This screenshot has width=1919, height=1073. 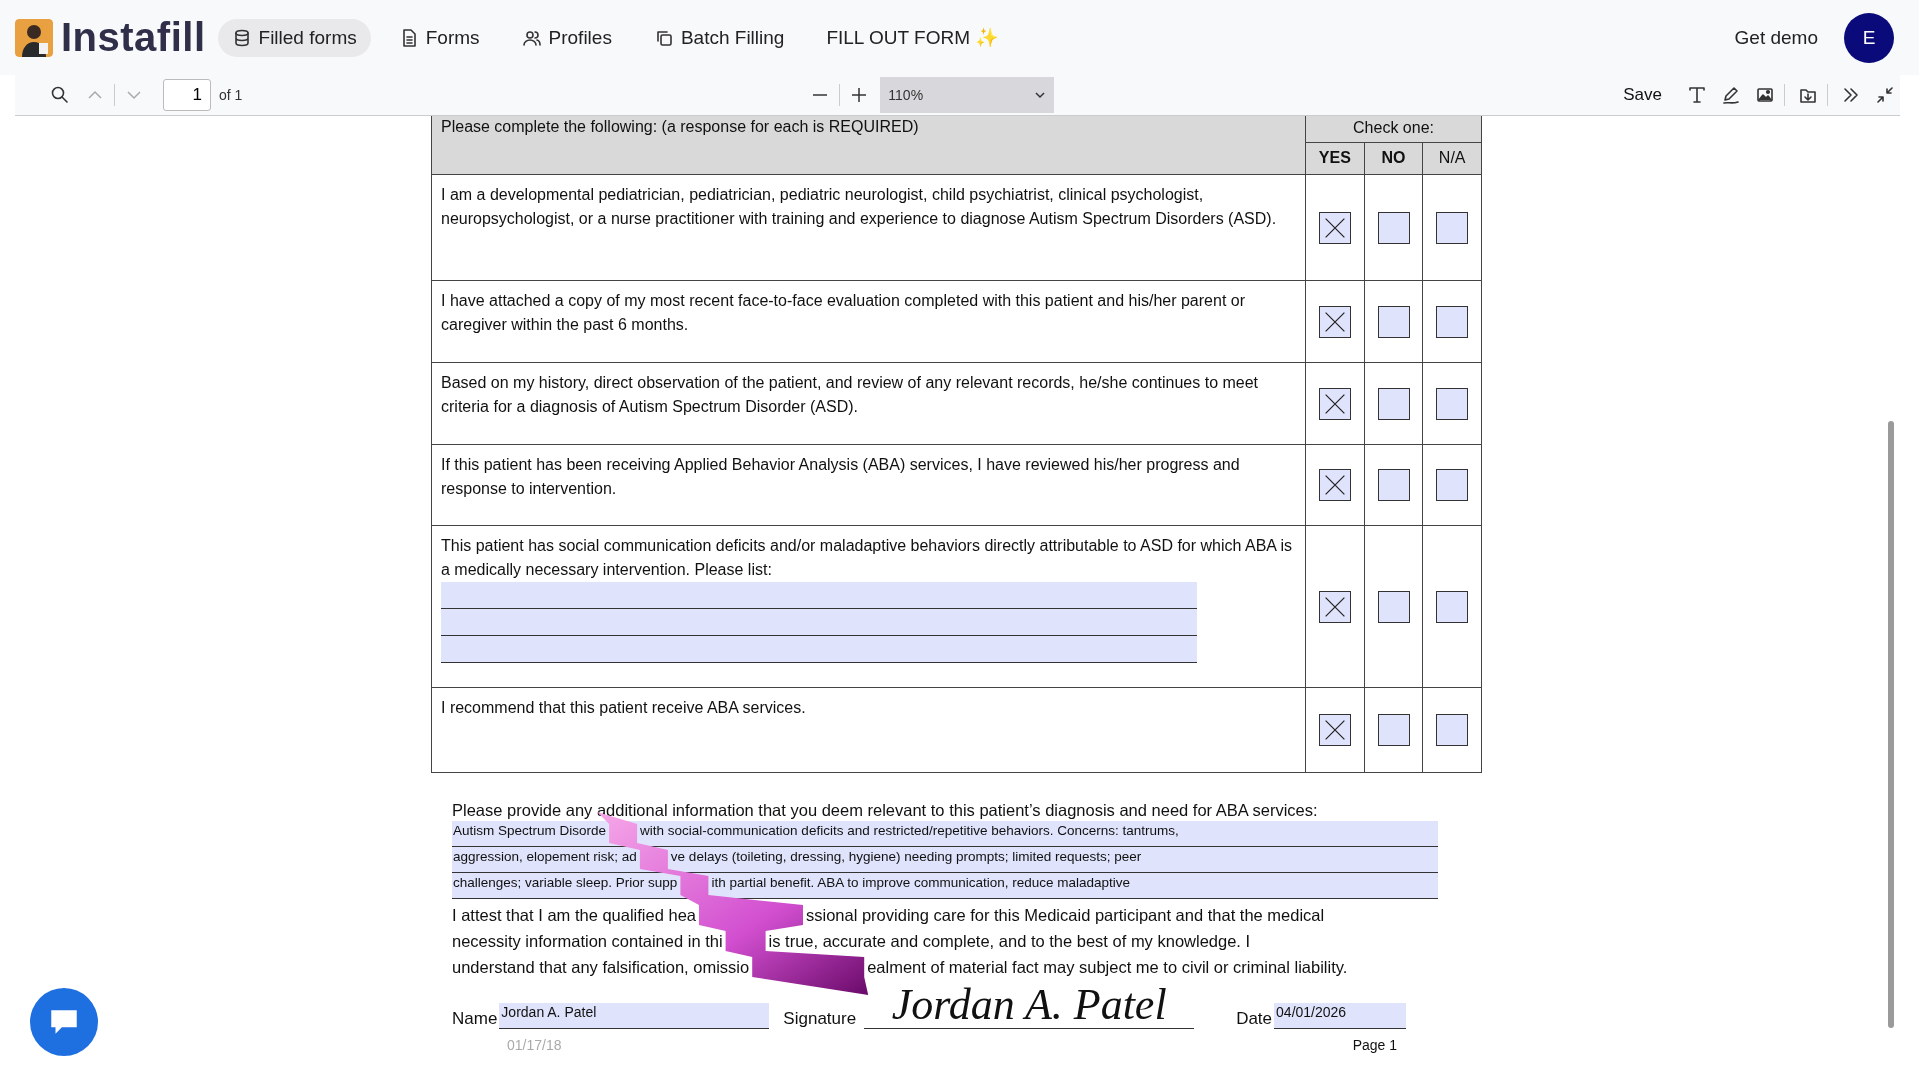 What do you see at coordinates (534, 1045) in the screenshot?
I see `footer-date: 01/17/18` at bounding box center [534, 1045].